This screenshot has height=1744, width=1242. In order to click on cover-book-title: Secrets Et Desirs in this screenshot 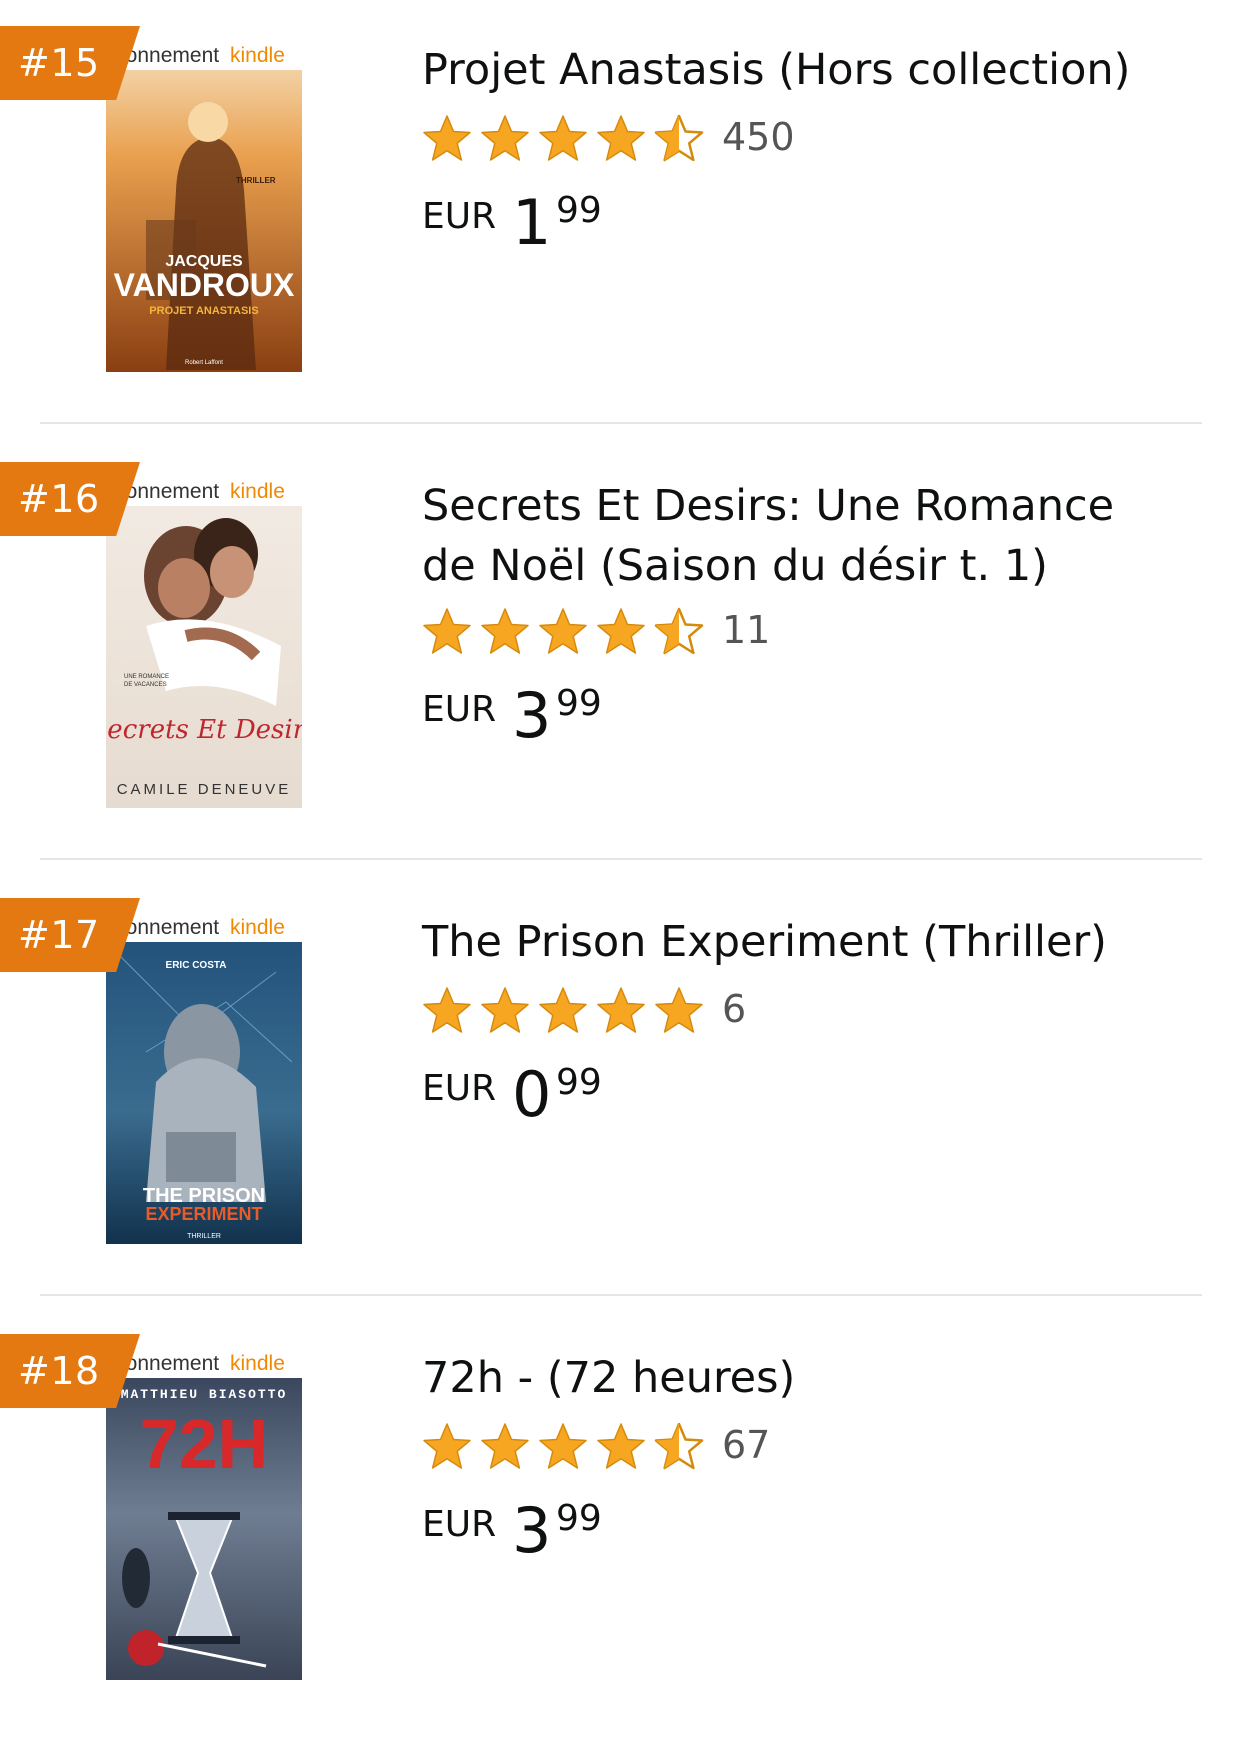, I will do `click(204, 730)`.